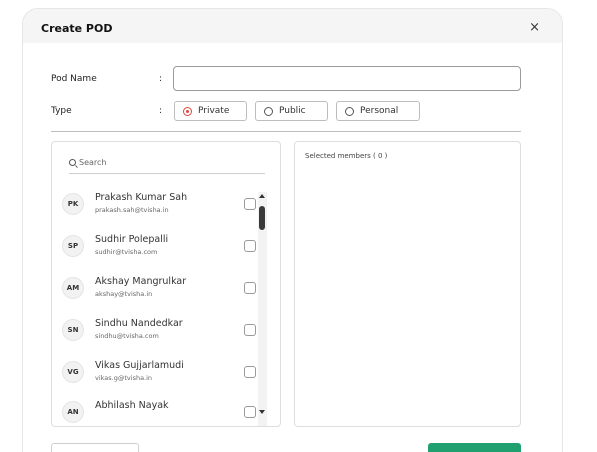  Describe the element at coordinates (132, 405) in the screenshot. I see `member-name: Abhilash Nayak` at that location.